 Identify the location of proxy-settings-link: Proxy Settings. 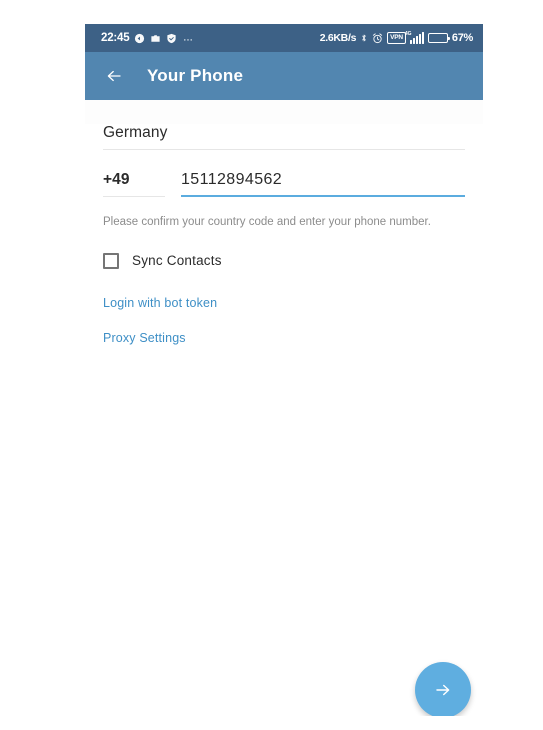
(144, 338).